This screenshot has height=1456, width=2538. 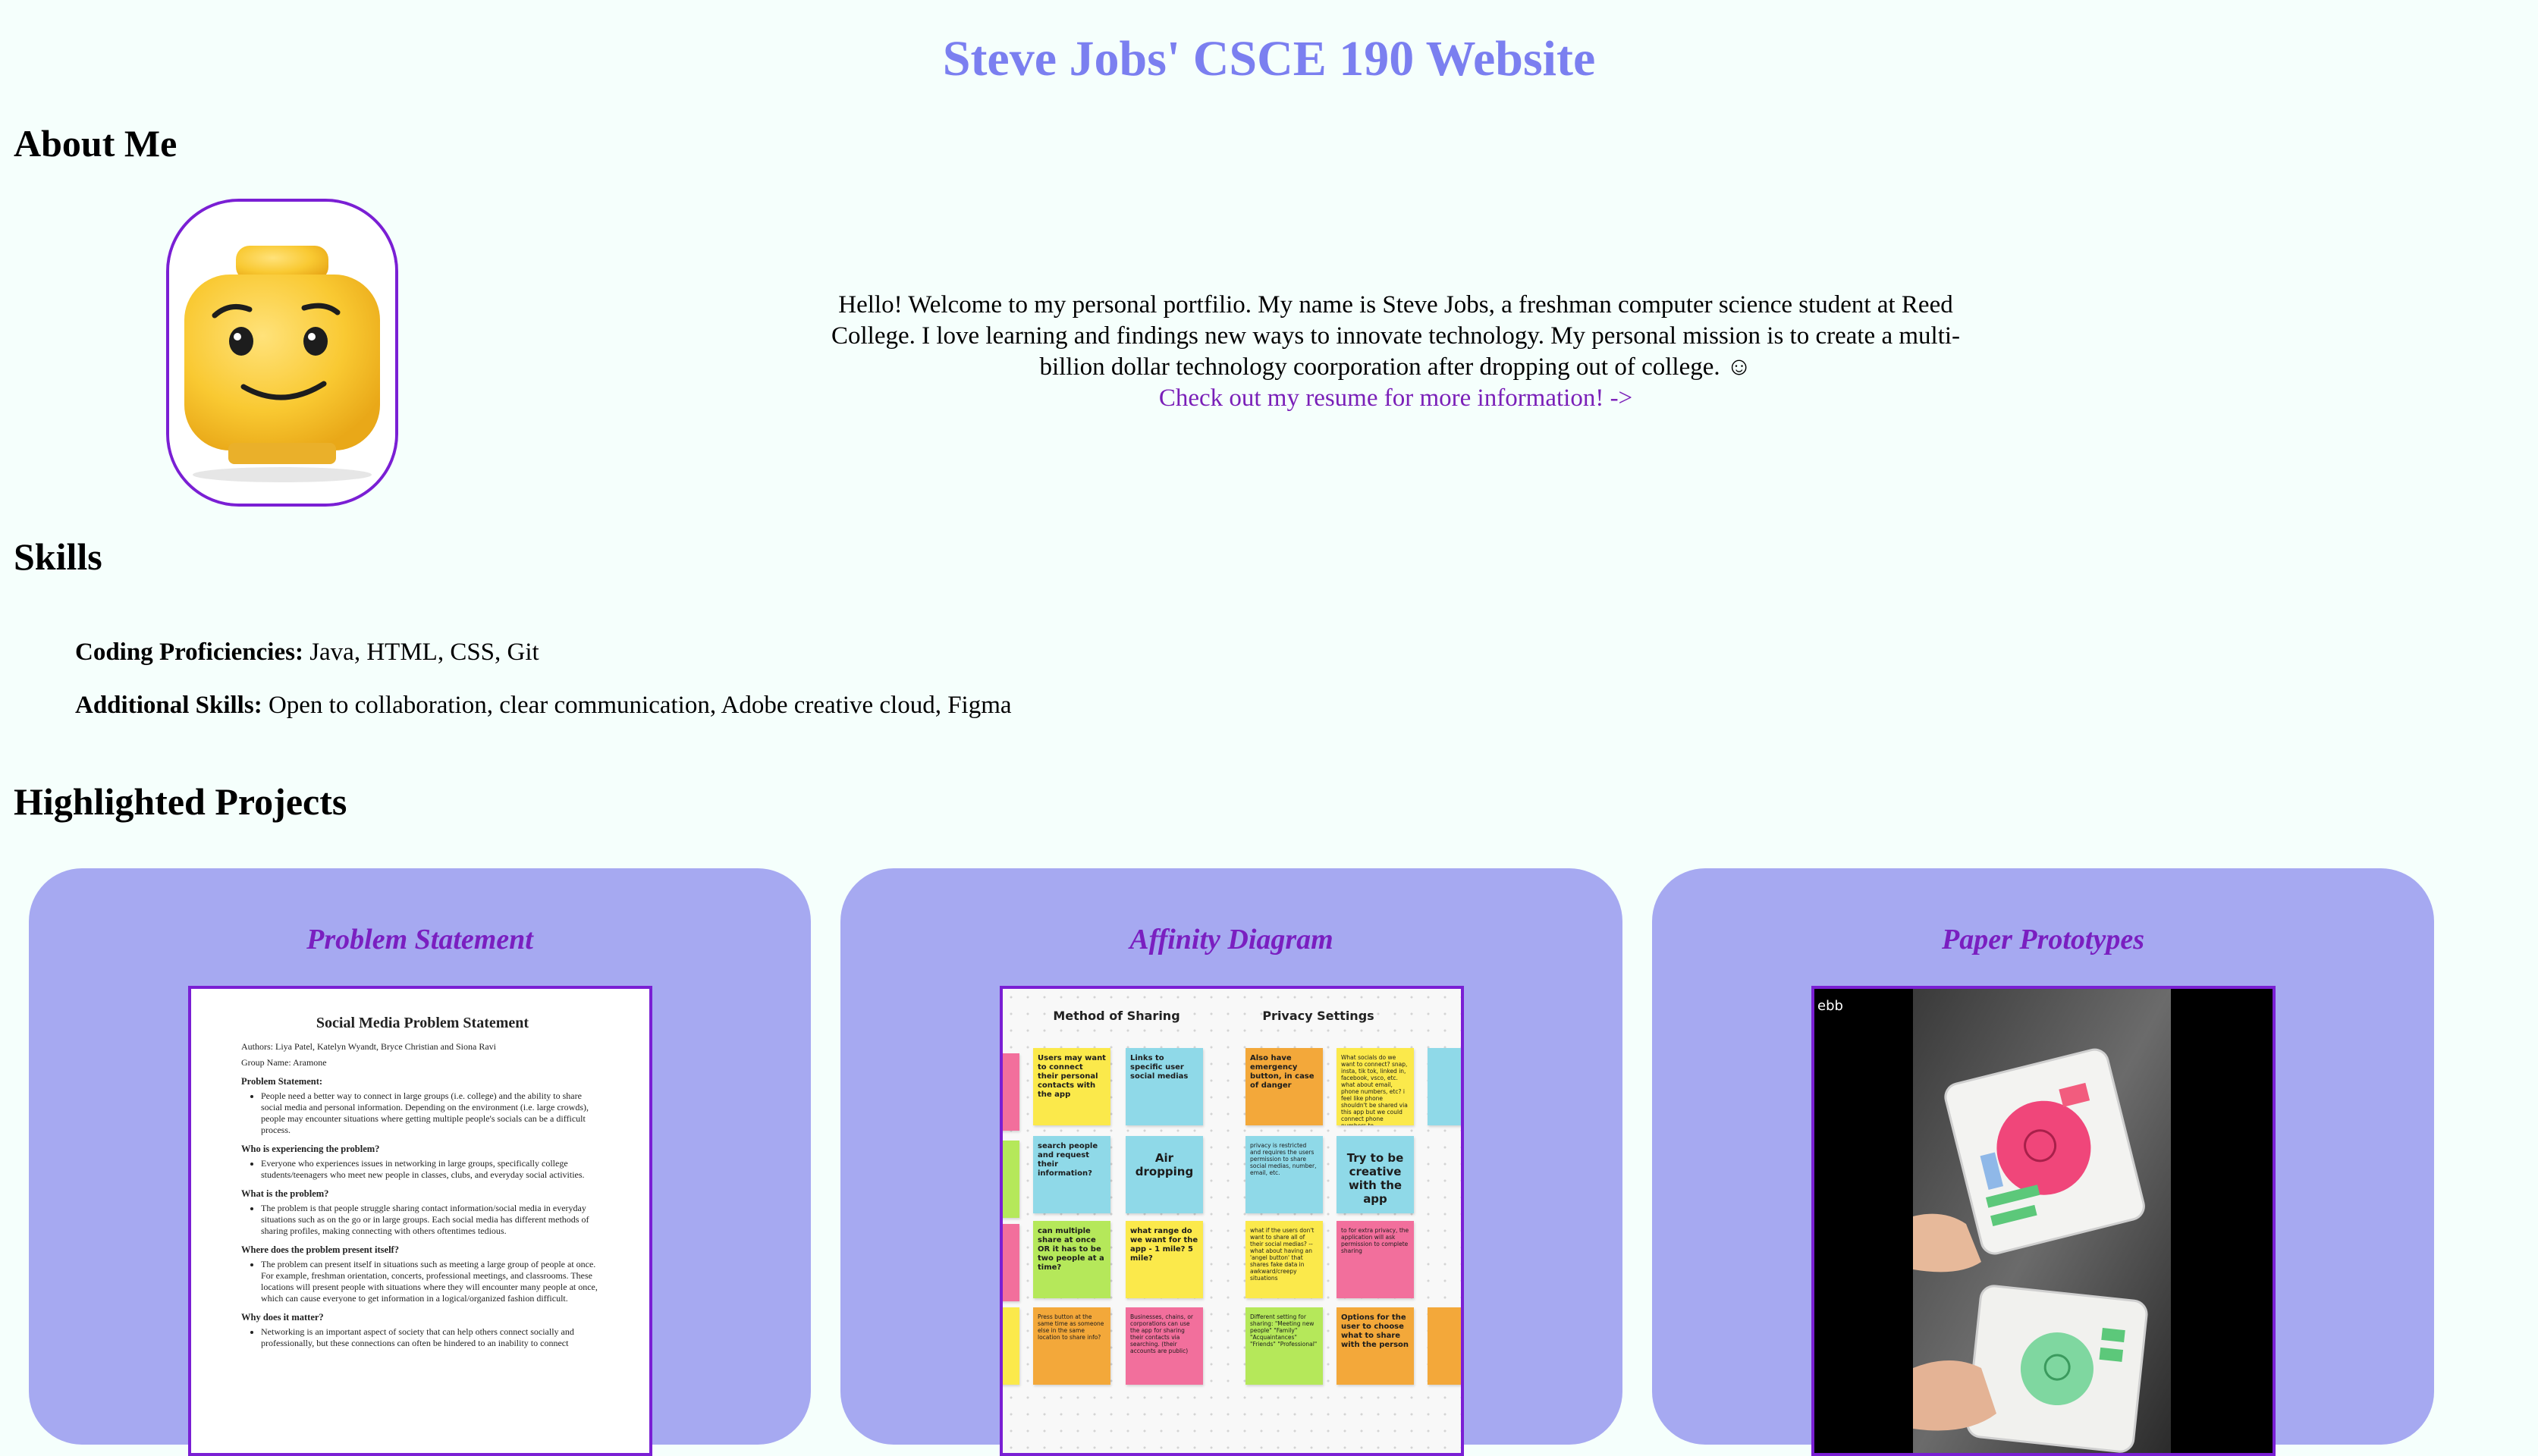 I want to click on board-column-heading: Privacy Settings, so click(x=1318, y=1016).